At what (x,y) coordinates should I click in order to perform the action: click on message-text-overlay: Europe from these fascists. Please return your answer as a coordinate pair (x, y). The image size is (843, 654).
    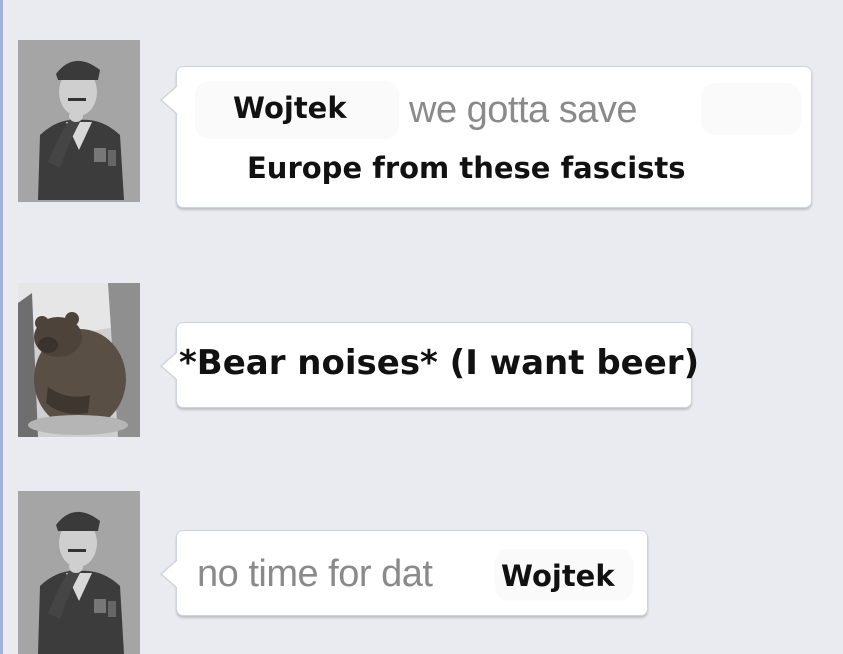
    Looking at the image, I should click on (466, 168).